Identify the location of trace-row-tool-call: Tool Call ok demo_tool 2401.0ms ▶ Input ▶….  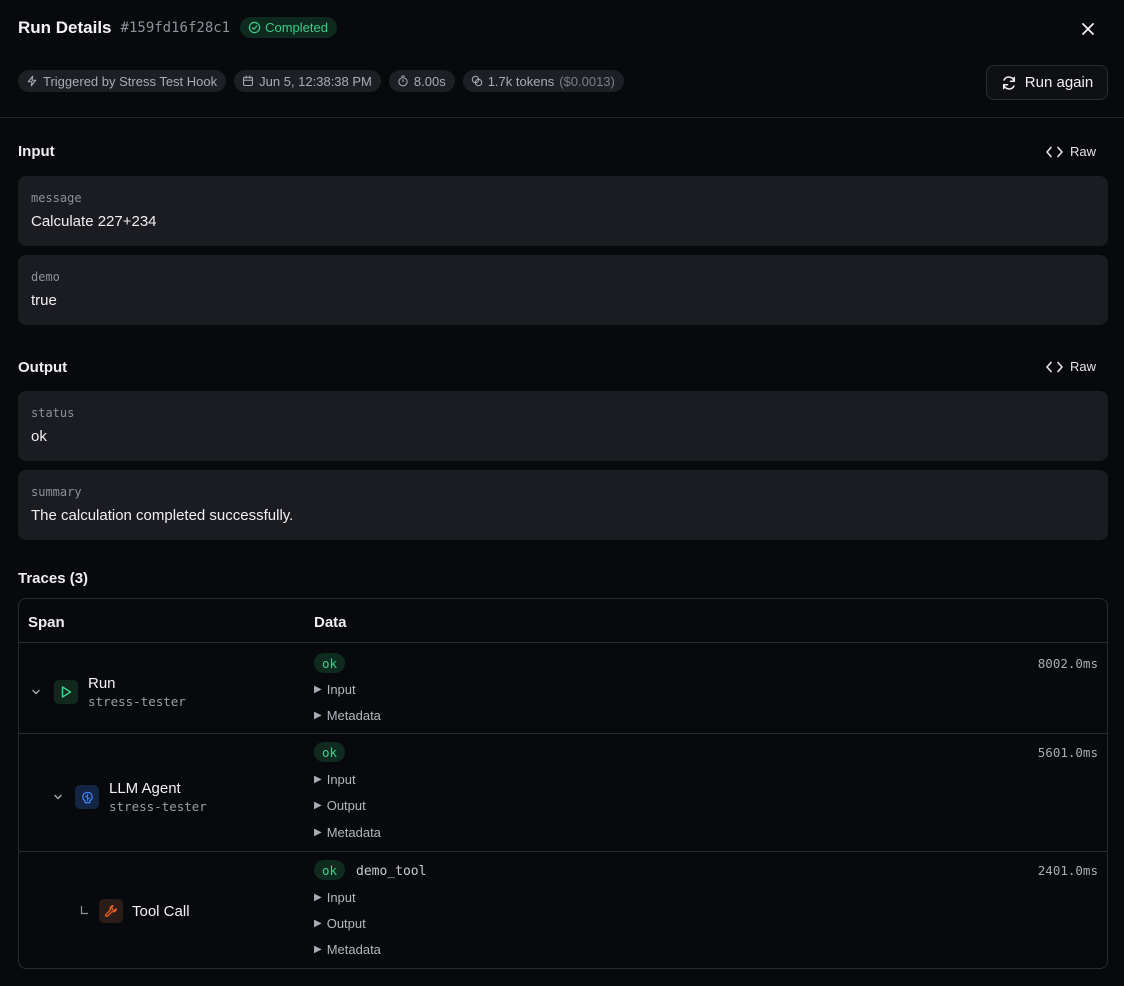
(563, 910).